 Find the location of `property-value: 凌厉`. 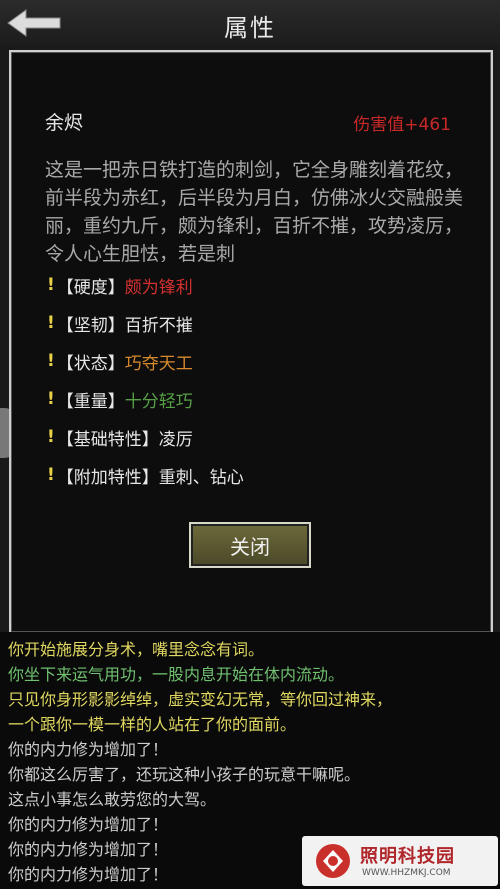

property-value: 凌厉 is located at coordinates (175, 439).